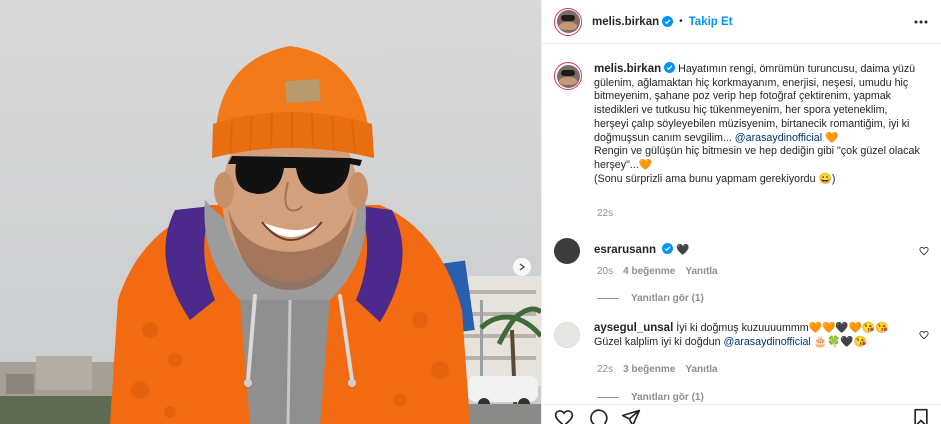 This screenshot has width=941, height=424. I want to click on comment-meta: 20s 4 beğenme Yanıtla, so click(657, 271).